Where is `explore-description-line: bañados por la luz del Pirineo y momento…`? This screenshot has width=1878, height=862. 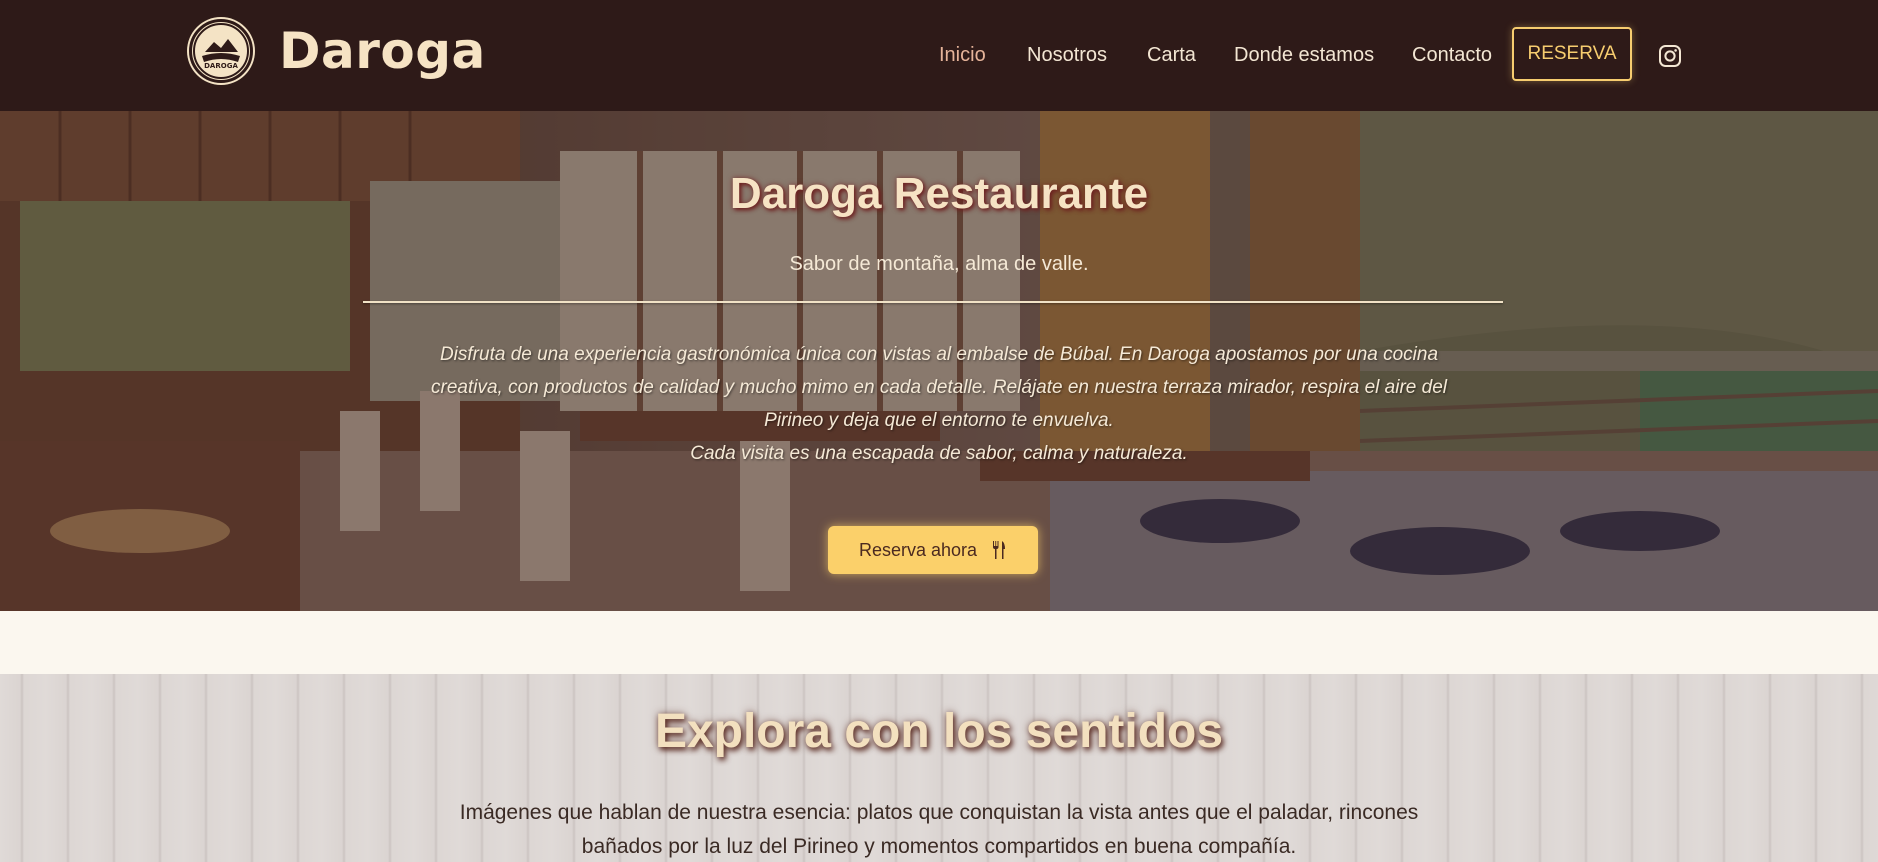 explore-description-line: bañados por la luz del Pirineo y momento… is located at coordinates (939, 846).